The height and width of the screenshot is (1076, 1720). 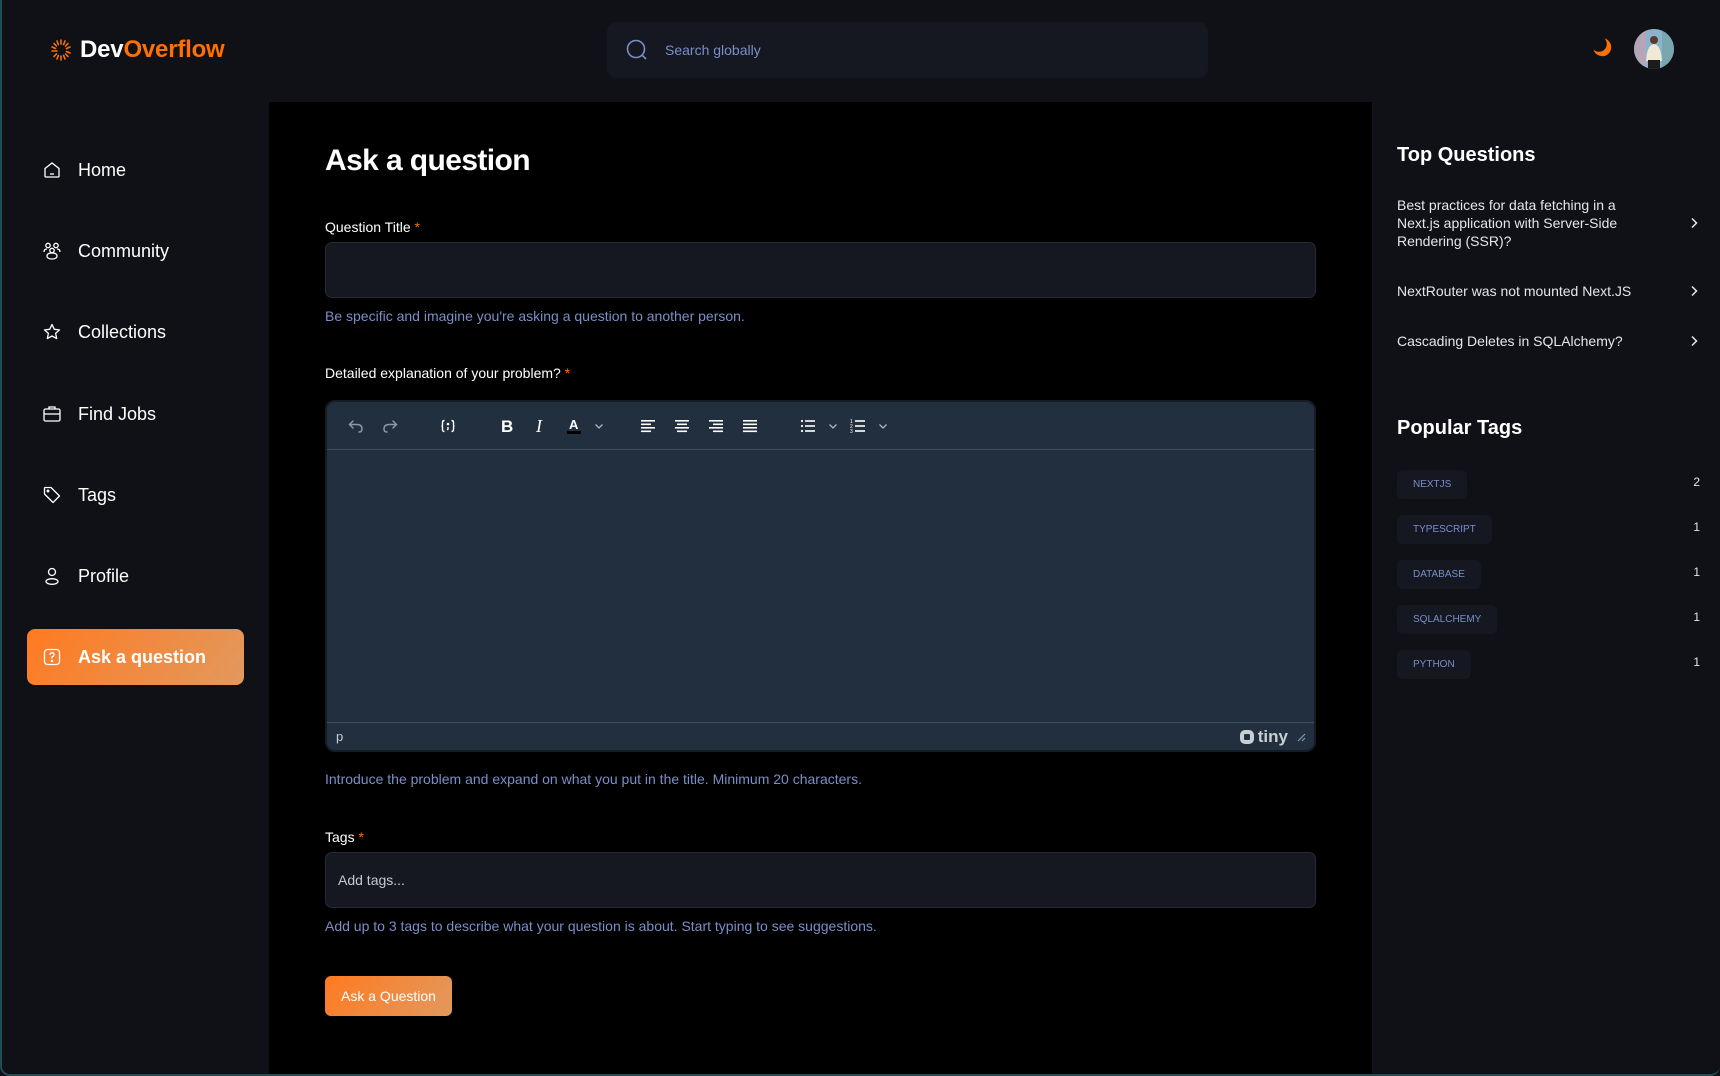 I want to click on popular-tag-row: TYPESCRIPT 1, so click(x=1549, y=530).